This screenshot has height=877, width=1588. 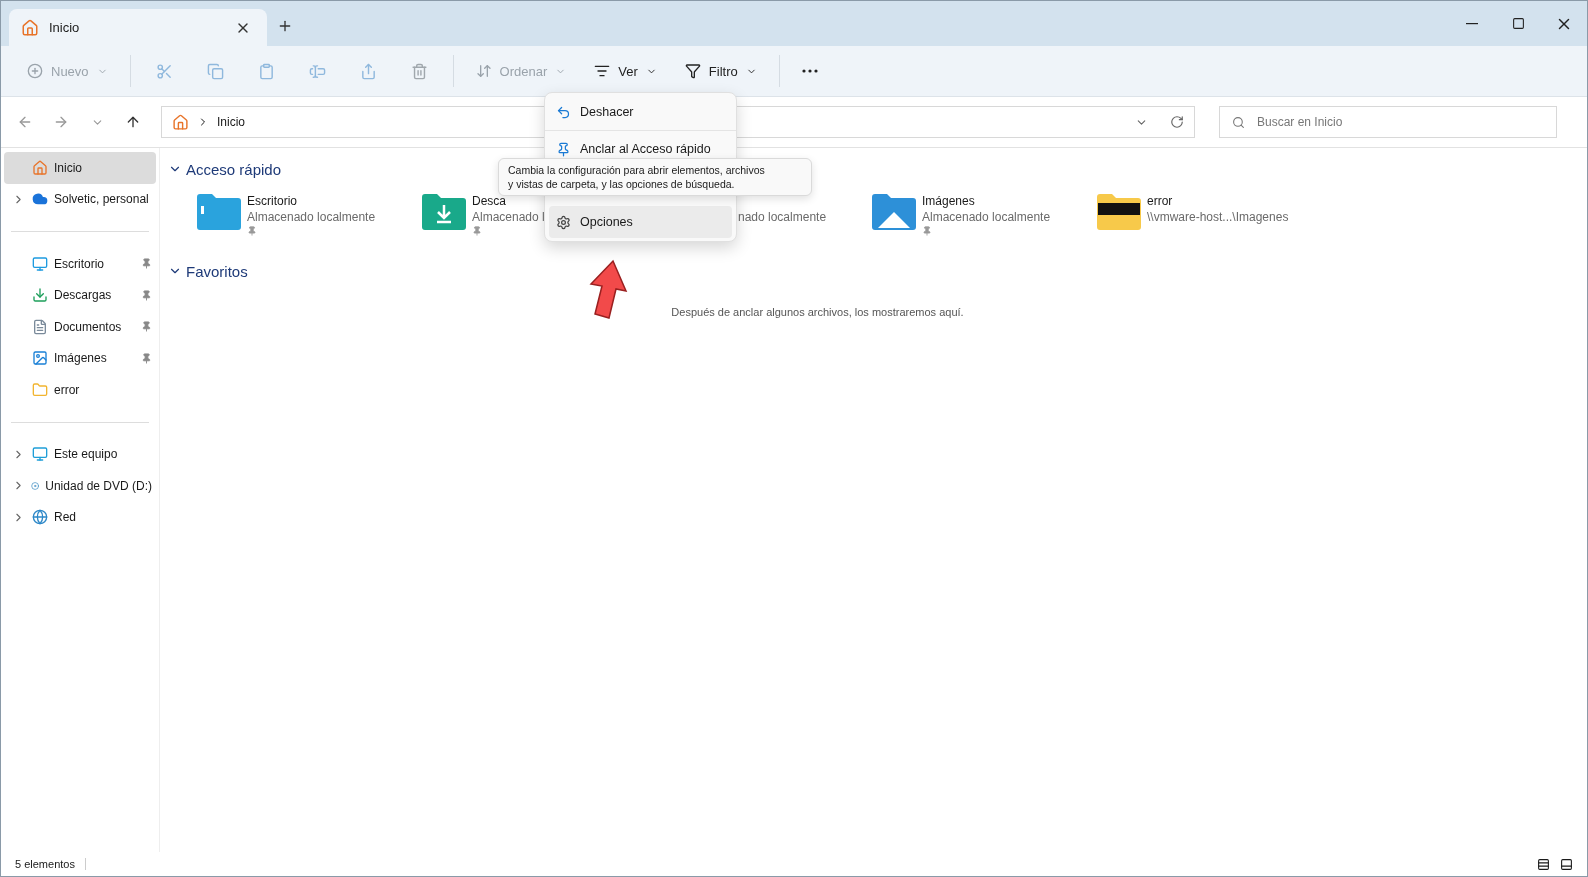 What do you see at coordinates (782, 217) in the screenshot?
I see `folder-location: nado localmente` at bounding box center [782, 217].